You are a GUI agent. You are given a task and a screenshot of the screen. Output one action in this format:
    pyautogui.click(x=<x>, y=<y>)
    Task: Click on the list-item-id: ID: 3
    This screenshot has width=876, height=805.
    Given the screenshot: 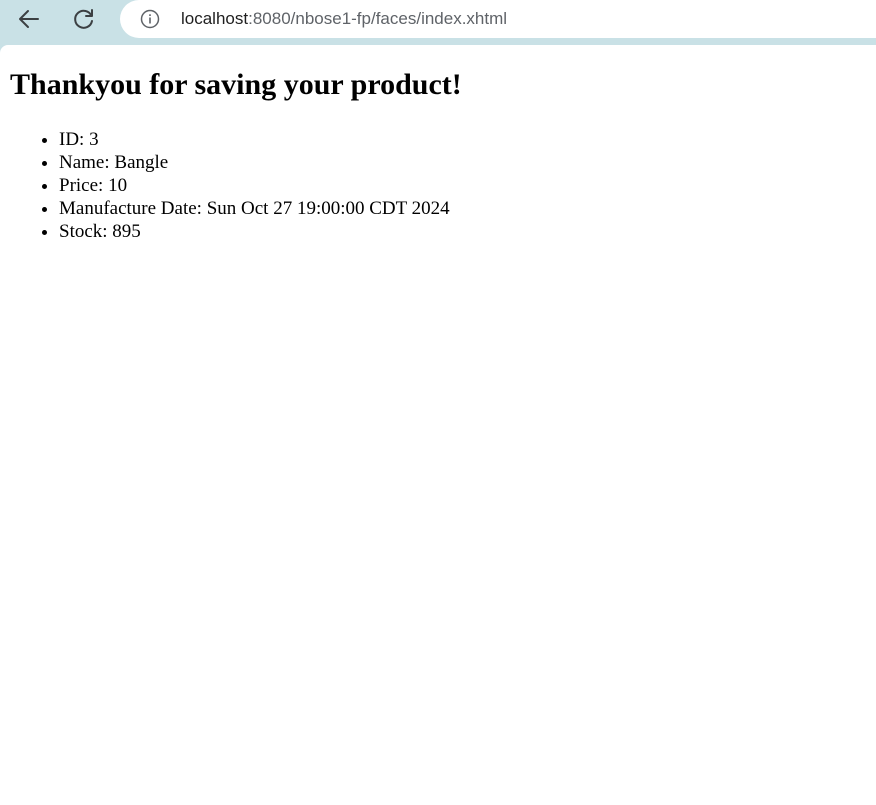 What is the action you would take?
    pyautogui.click(x=254, y=139)
    